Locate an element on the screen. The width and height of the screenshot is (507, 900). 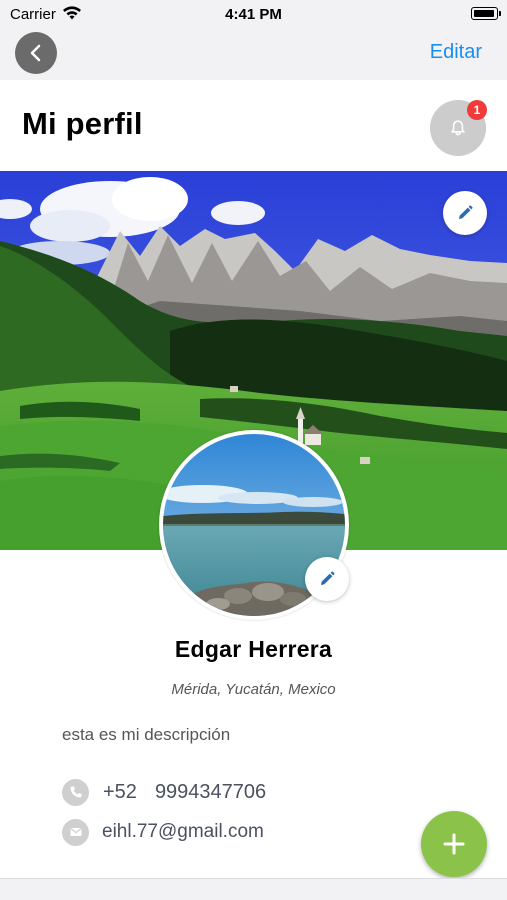
status-bar: Carrier 4:41 PM is located at coordinates (253, 15).